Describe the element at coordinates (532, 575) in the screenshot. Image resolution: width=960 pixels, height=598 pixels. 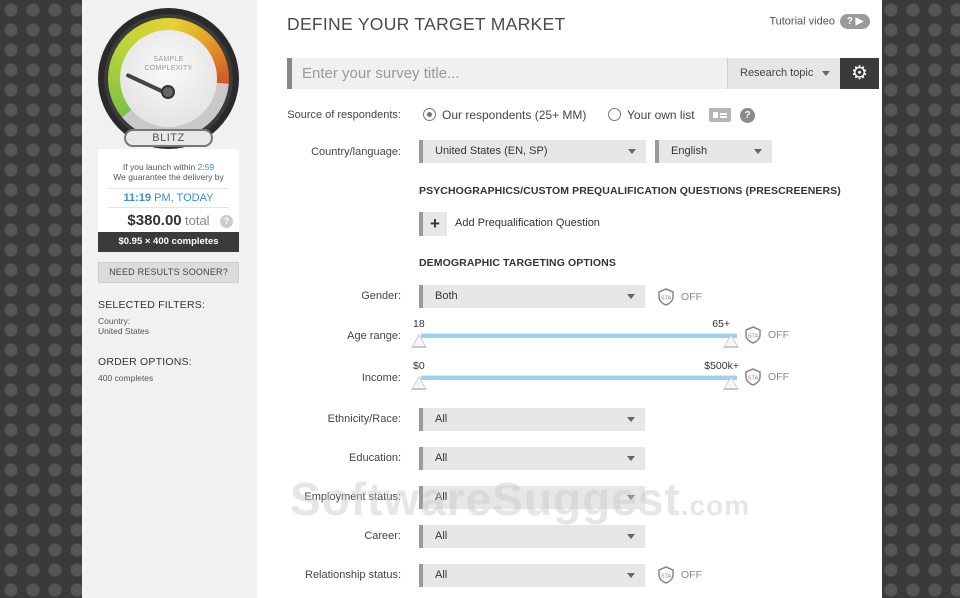
I see `relationship-select: All` at that location.